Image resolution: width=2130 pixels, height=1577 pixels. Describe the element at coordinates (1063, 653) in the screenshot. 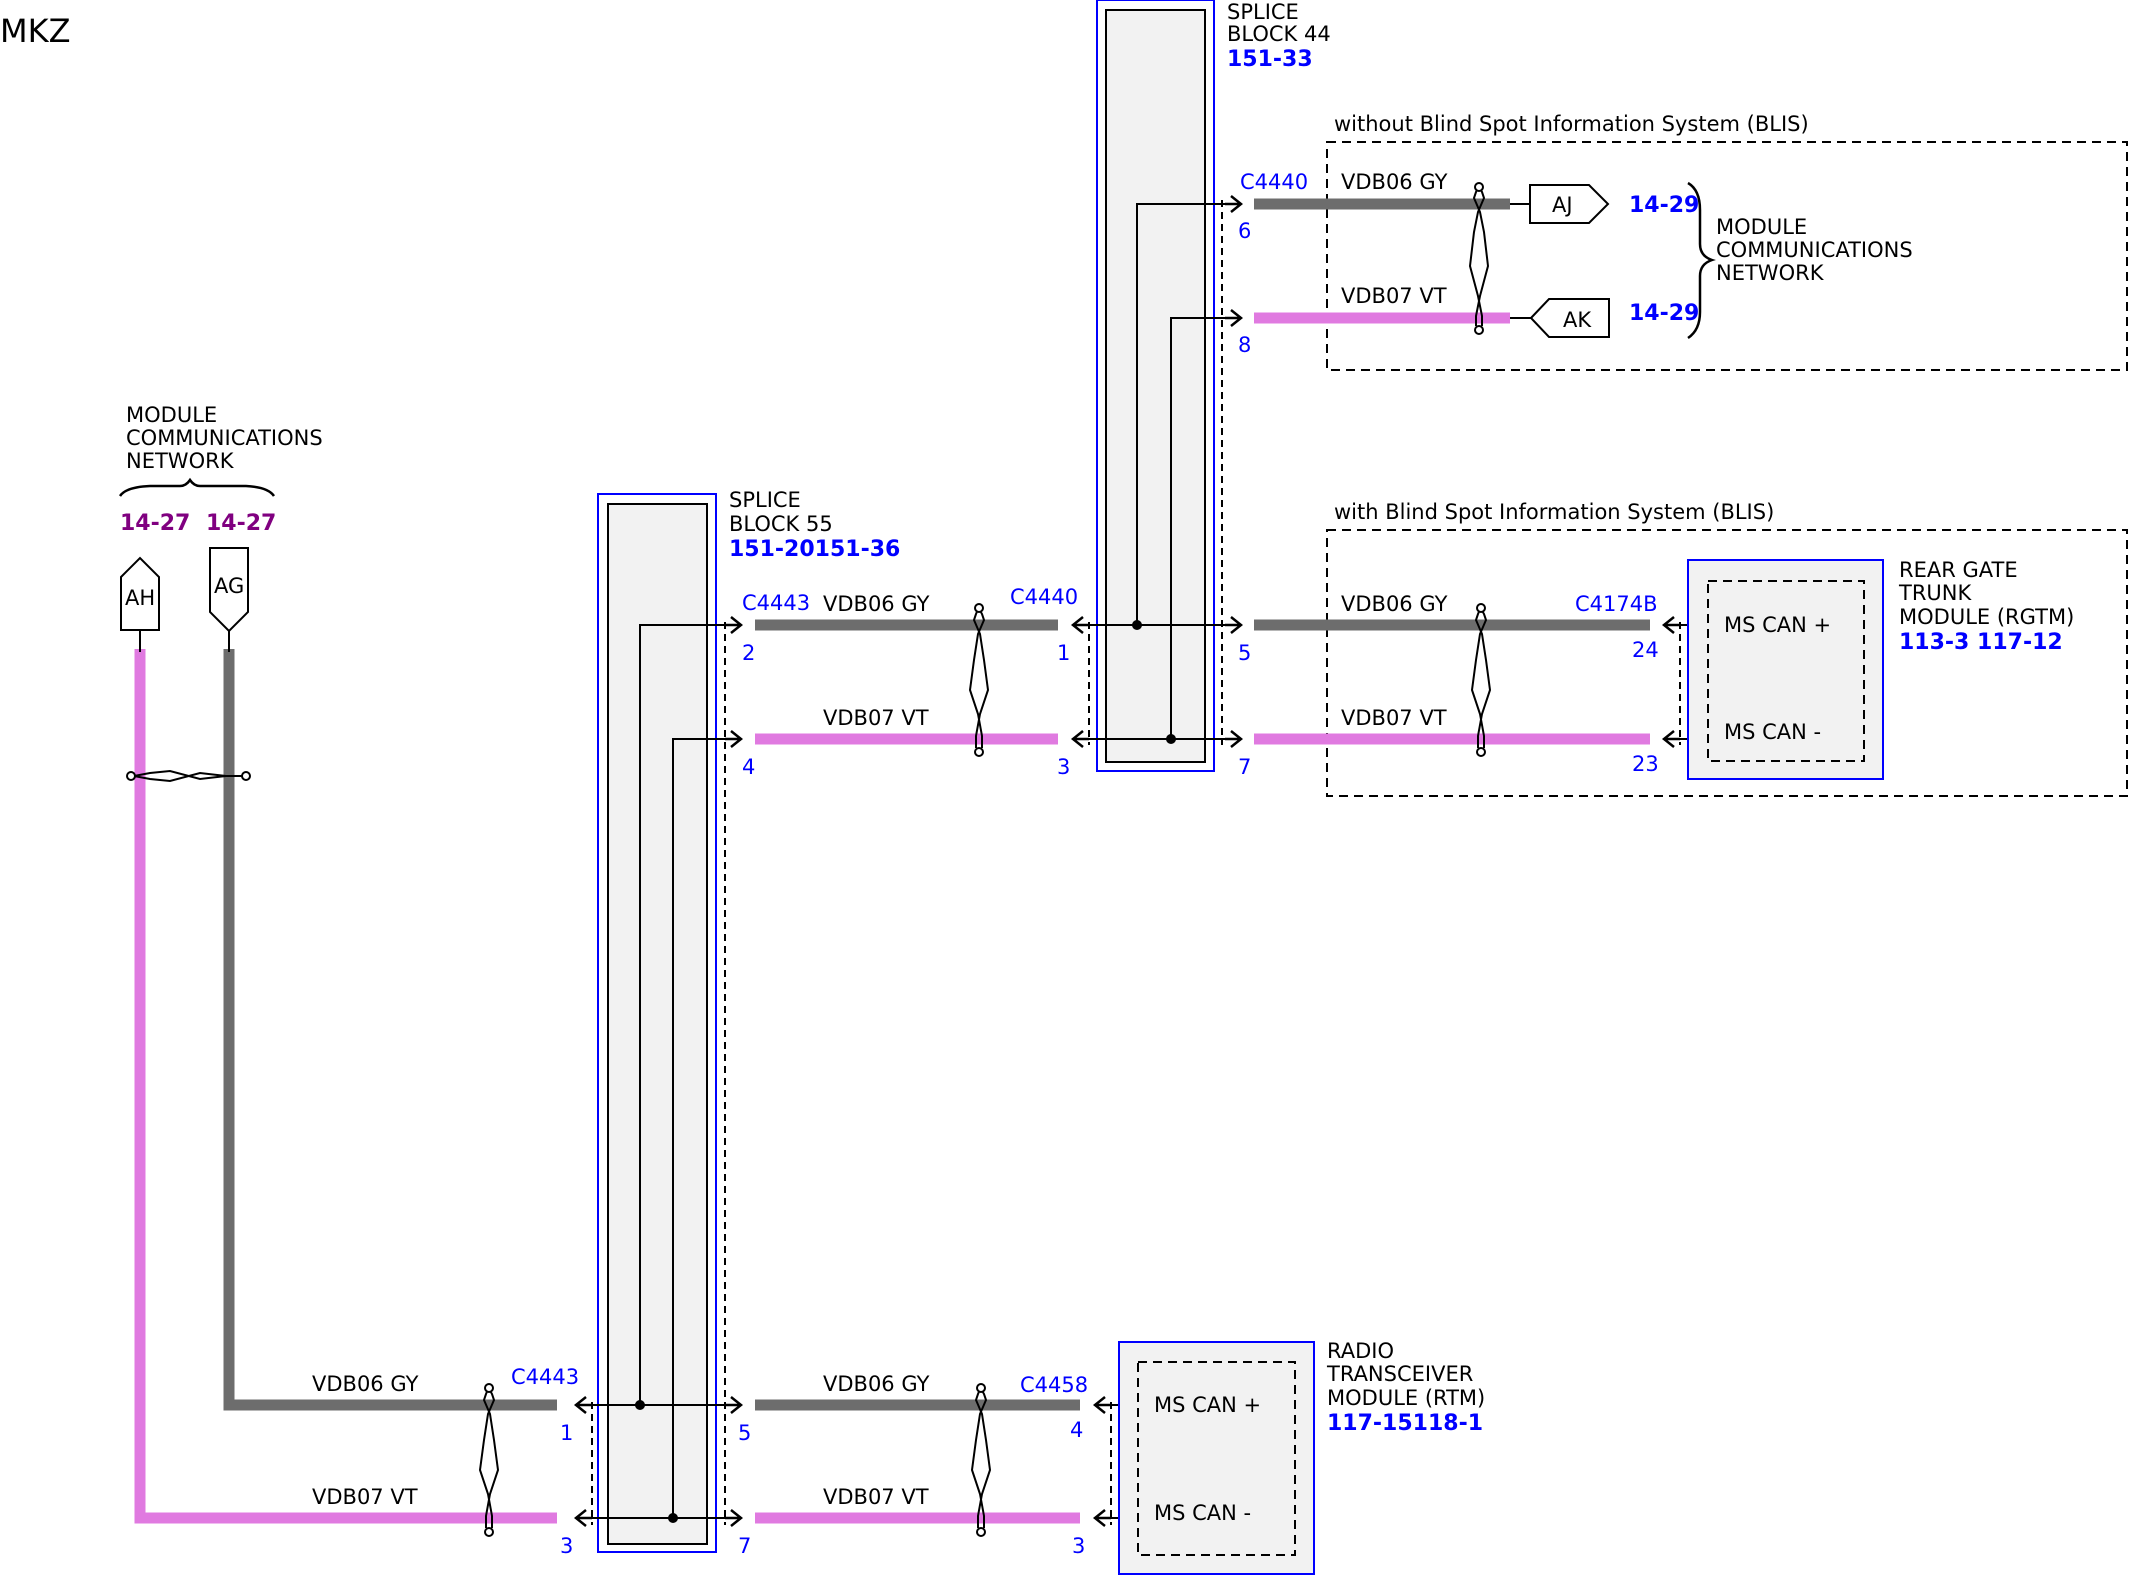

I see `pin-1: 1` at that location.